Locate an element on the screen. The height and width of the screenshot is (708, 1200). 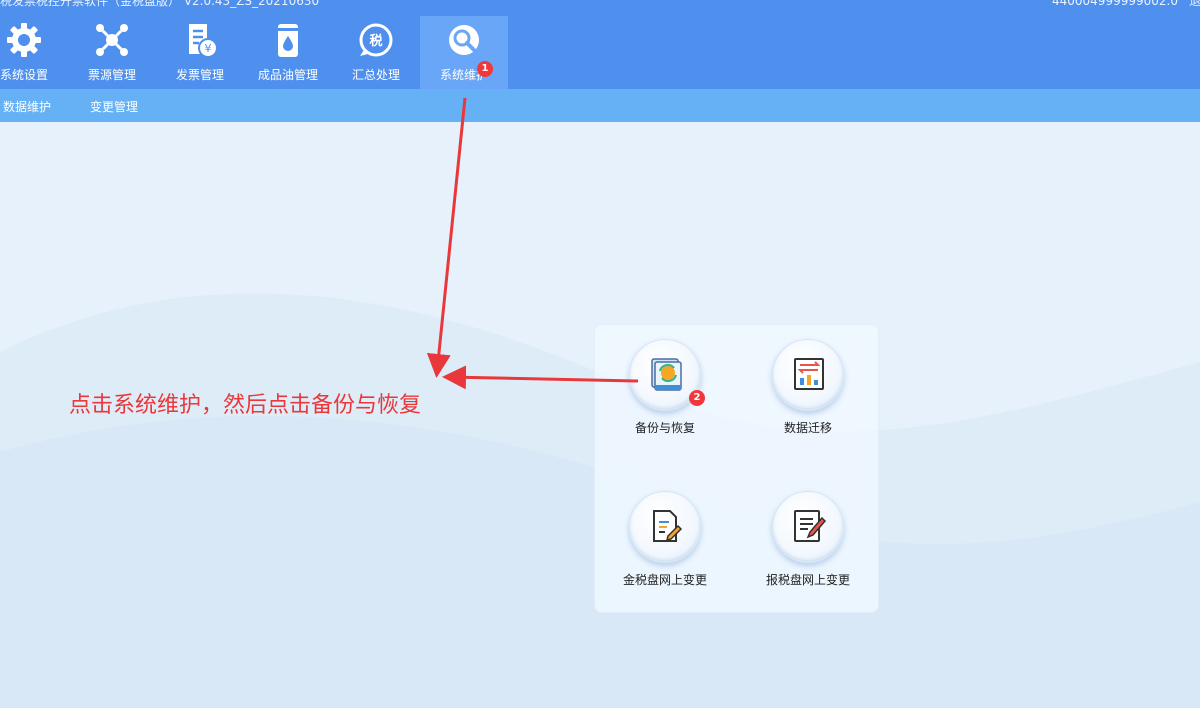
svg-text: 税 is located at coordinates (375, 41).